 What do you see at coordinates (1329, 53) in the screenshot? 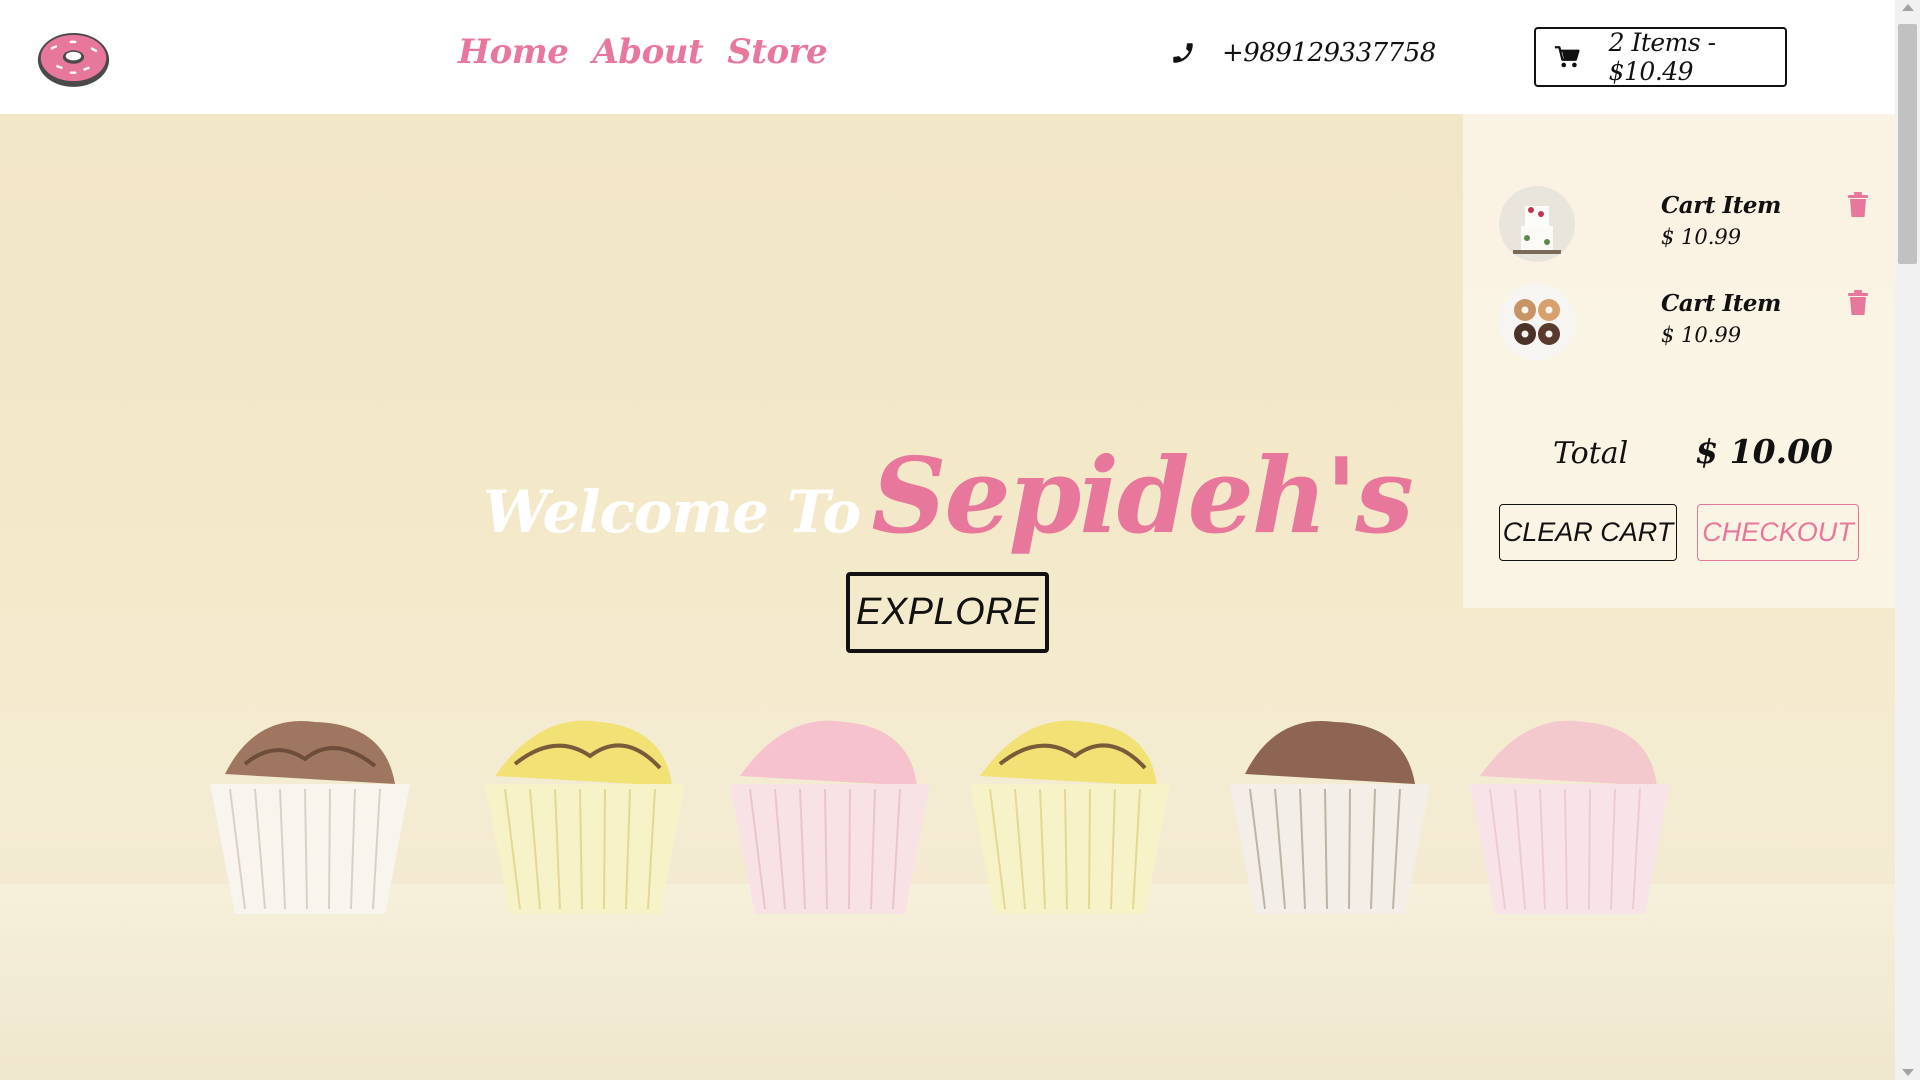
I see `phone-number: +989129337758` at bounding box center [1329, 53].